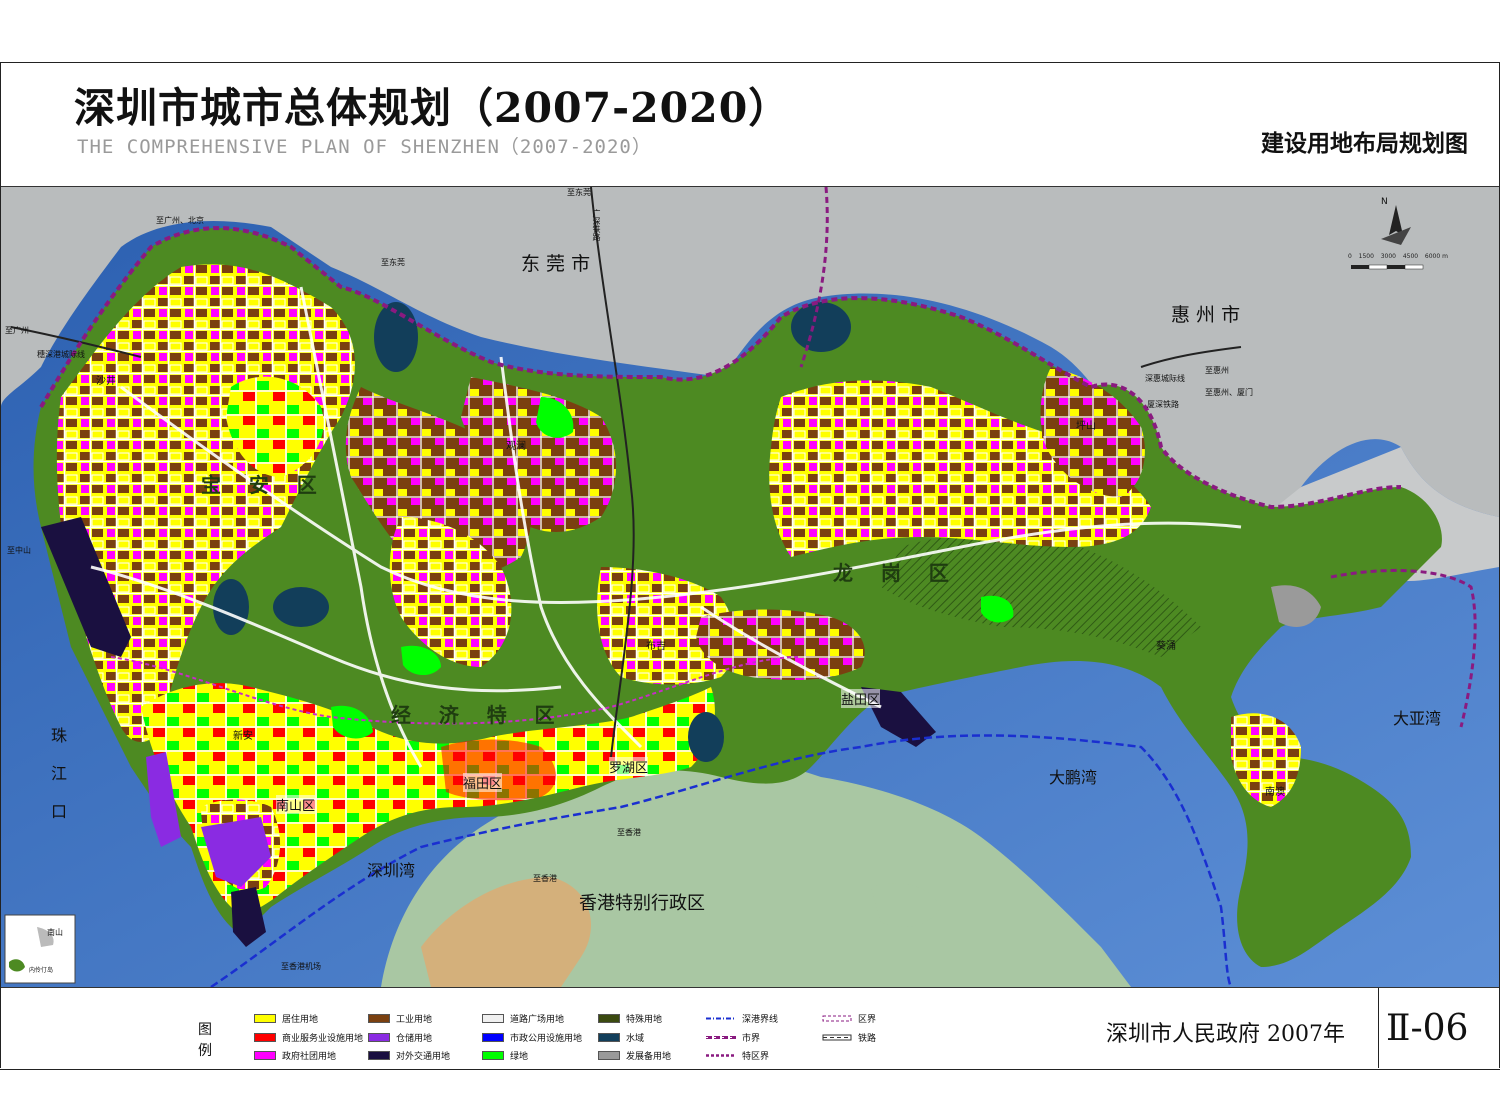 The image size is (1500, 1118). What do you see at coordinates (1275, 792) in the screenshot?
I see `place-nanao: 南澳` at bounding box center [1275, 792].